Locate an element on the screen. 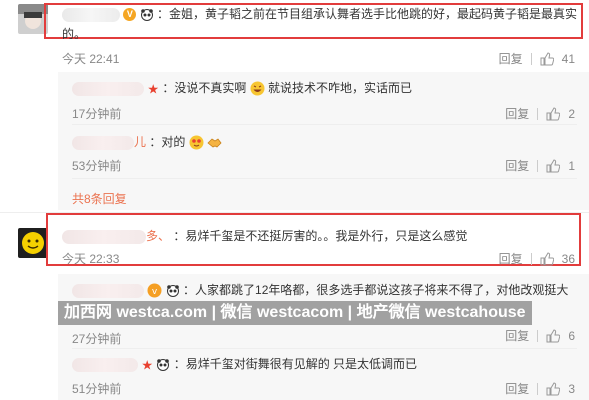 This screenshot has height=400, width=589. reply-text: ：没说不真实啊 is located at coordinates (204, 88).